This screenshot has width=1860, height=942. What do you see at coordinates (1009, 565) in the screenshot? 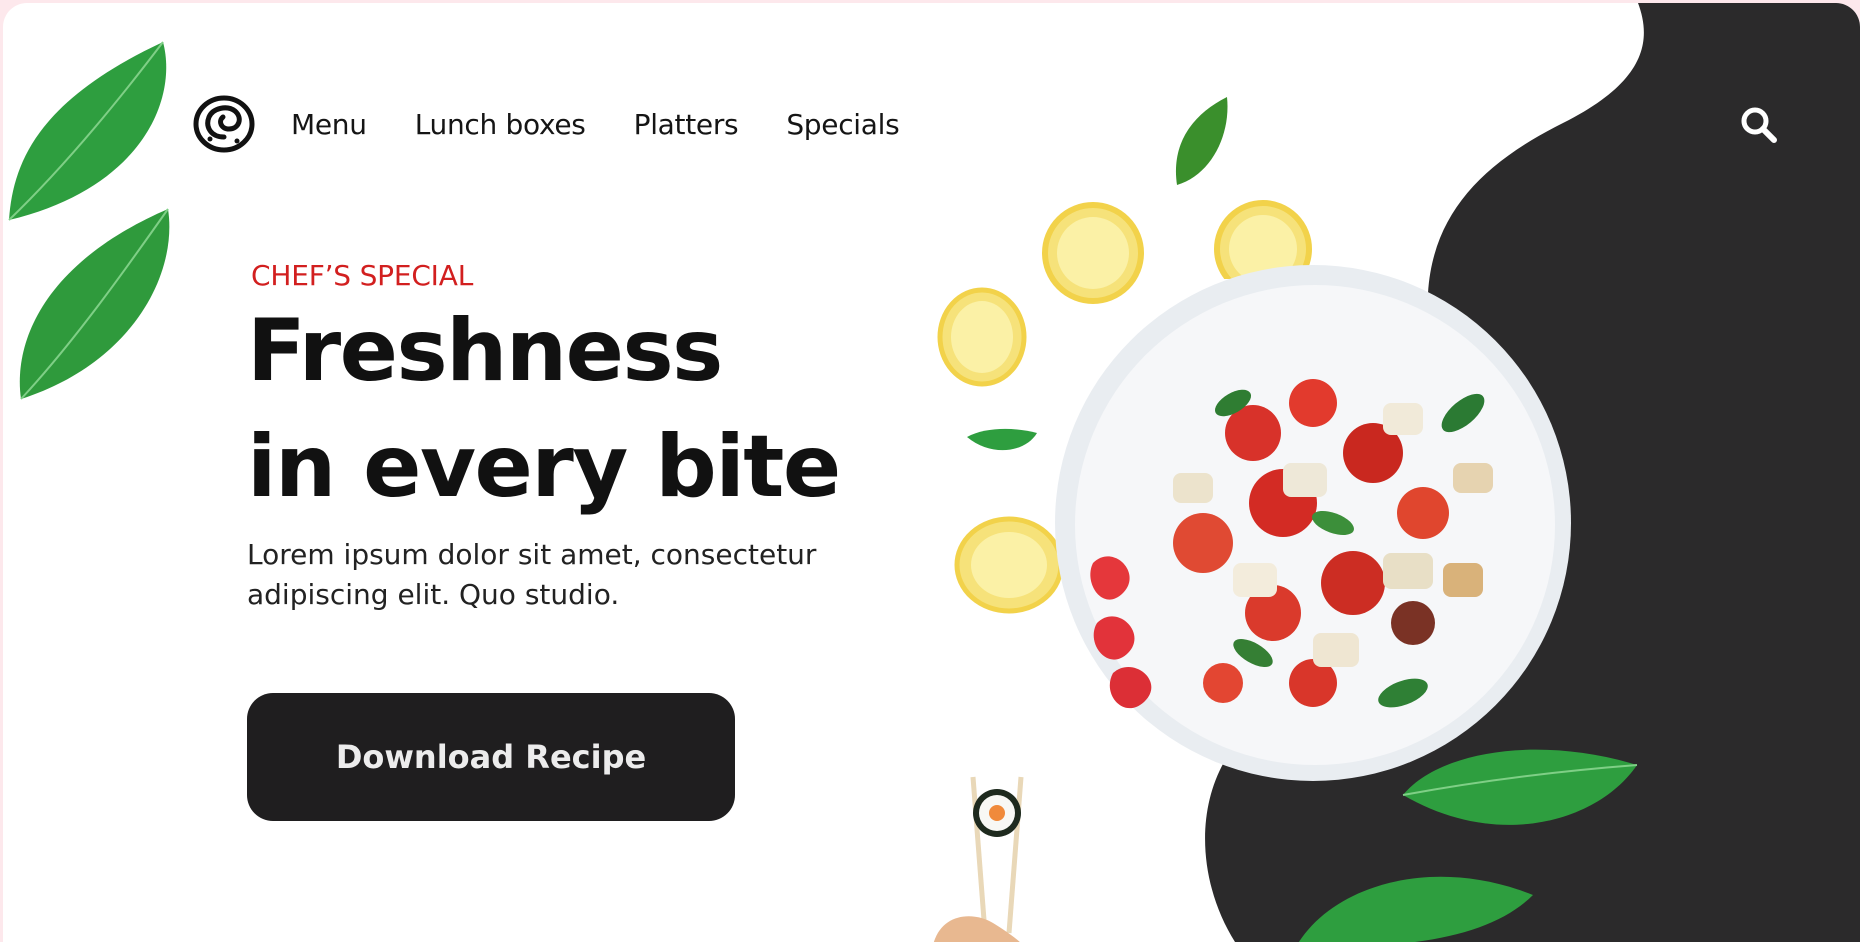
I see `lemon-half-image` at bounding box center [1009, 565].